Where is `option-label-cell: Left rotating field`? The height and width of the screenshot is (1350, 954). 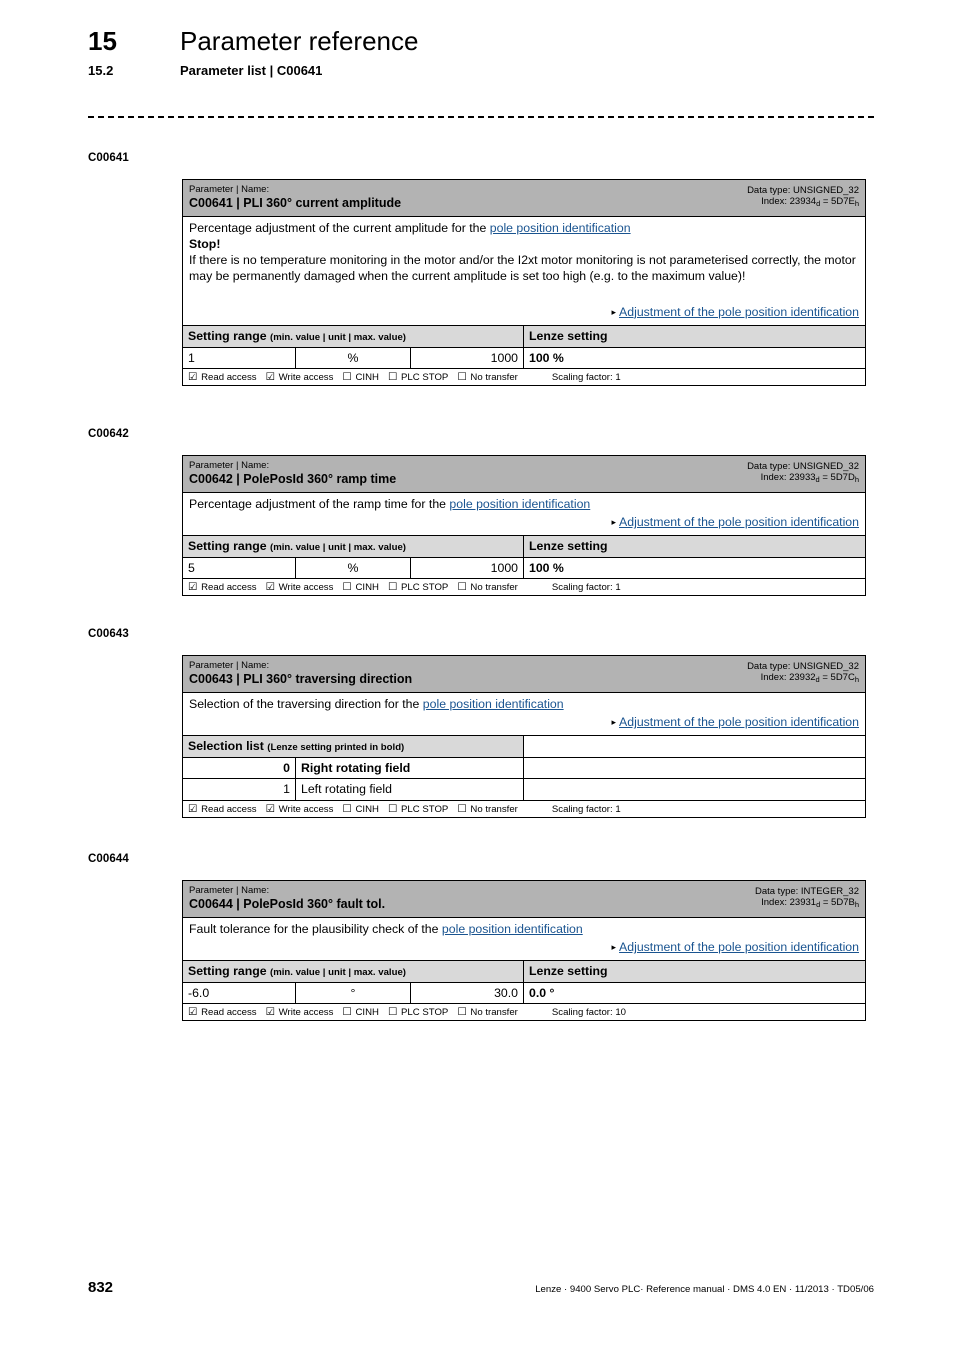 option-label-cell: Left rotating field is located at coordinates (410, 790).